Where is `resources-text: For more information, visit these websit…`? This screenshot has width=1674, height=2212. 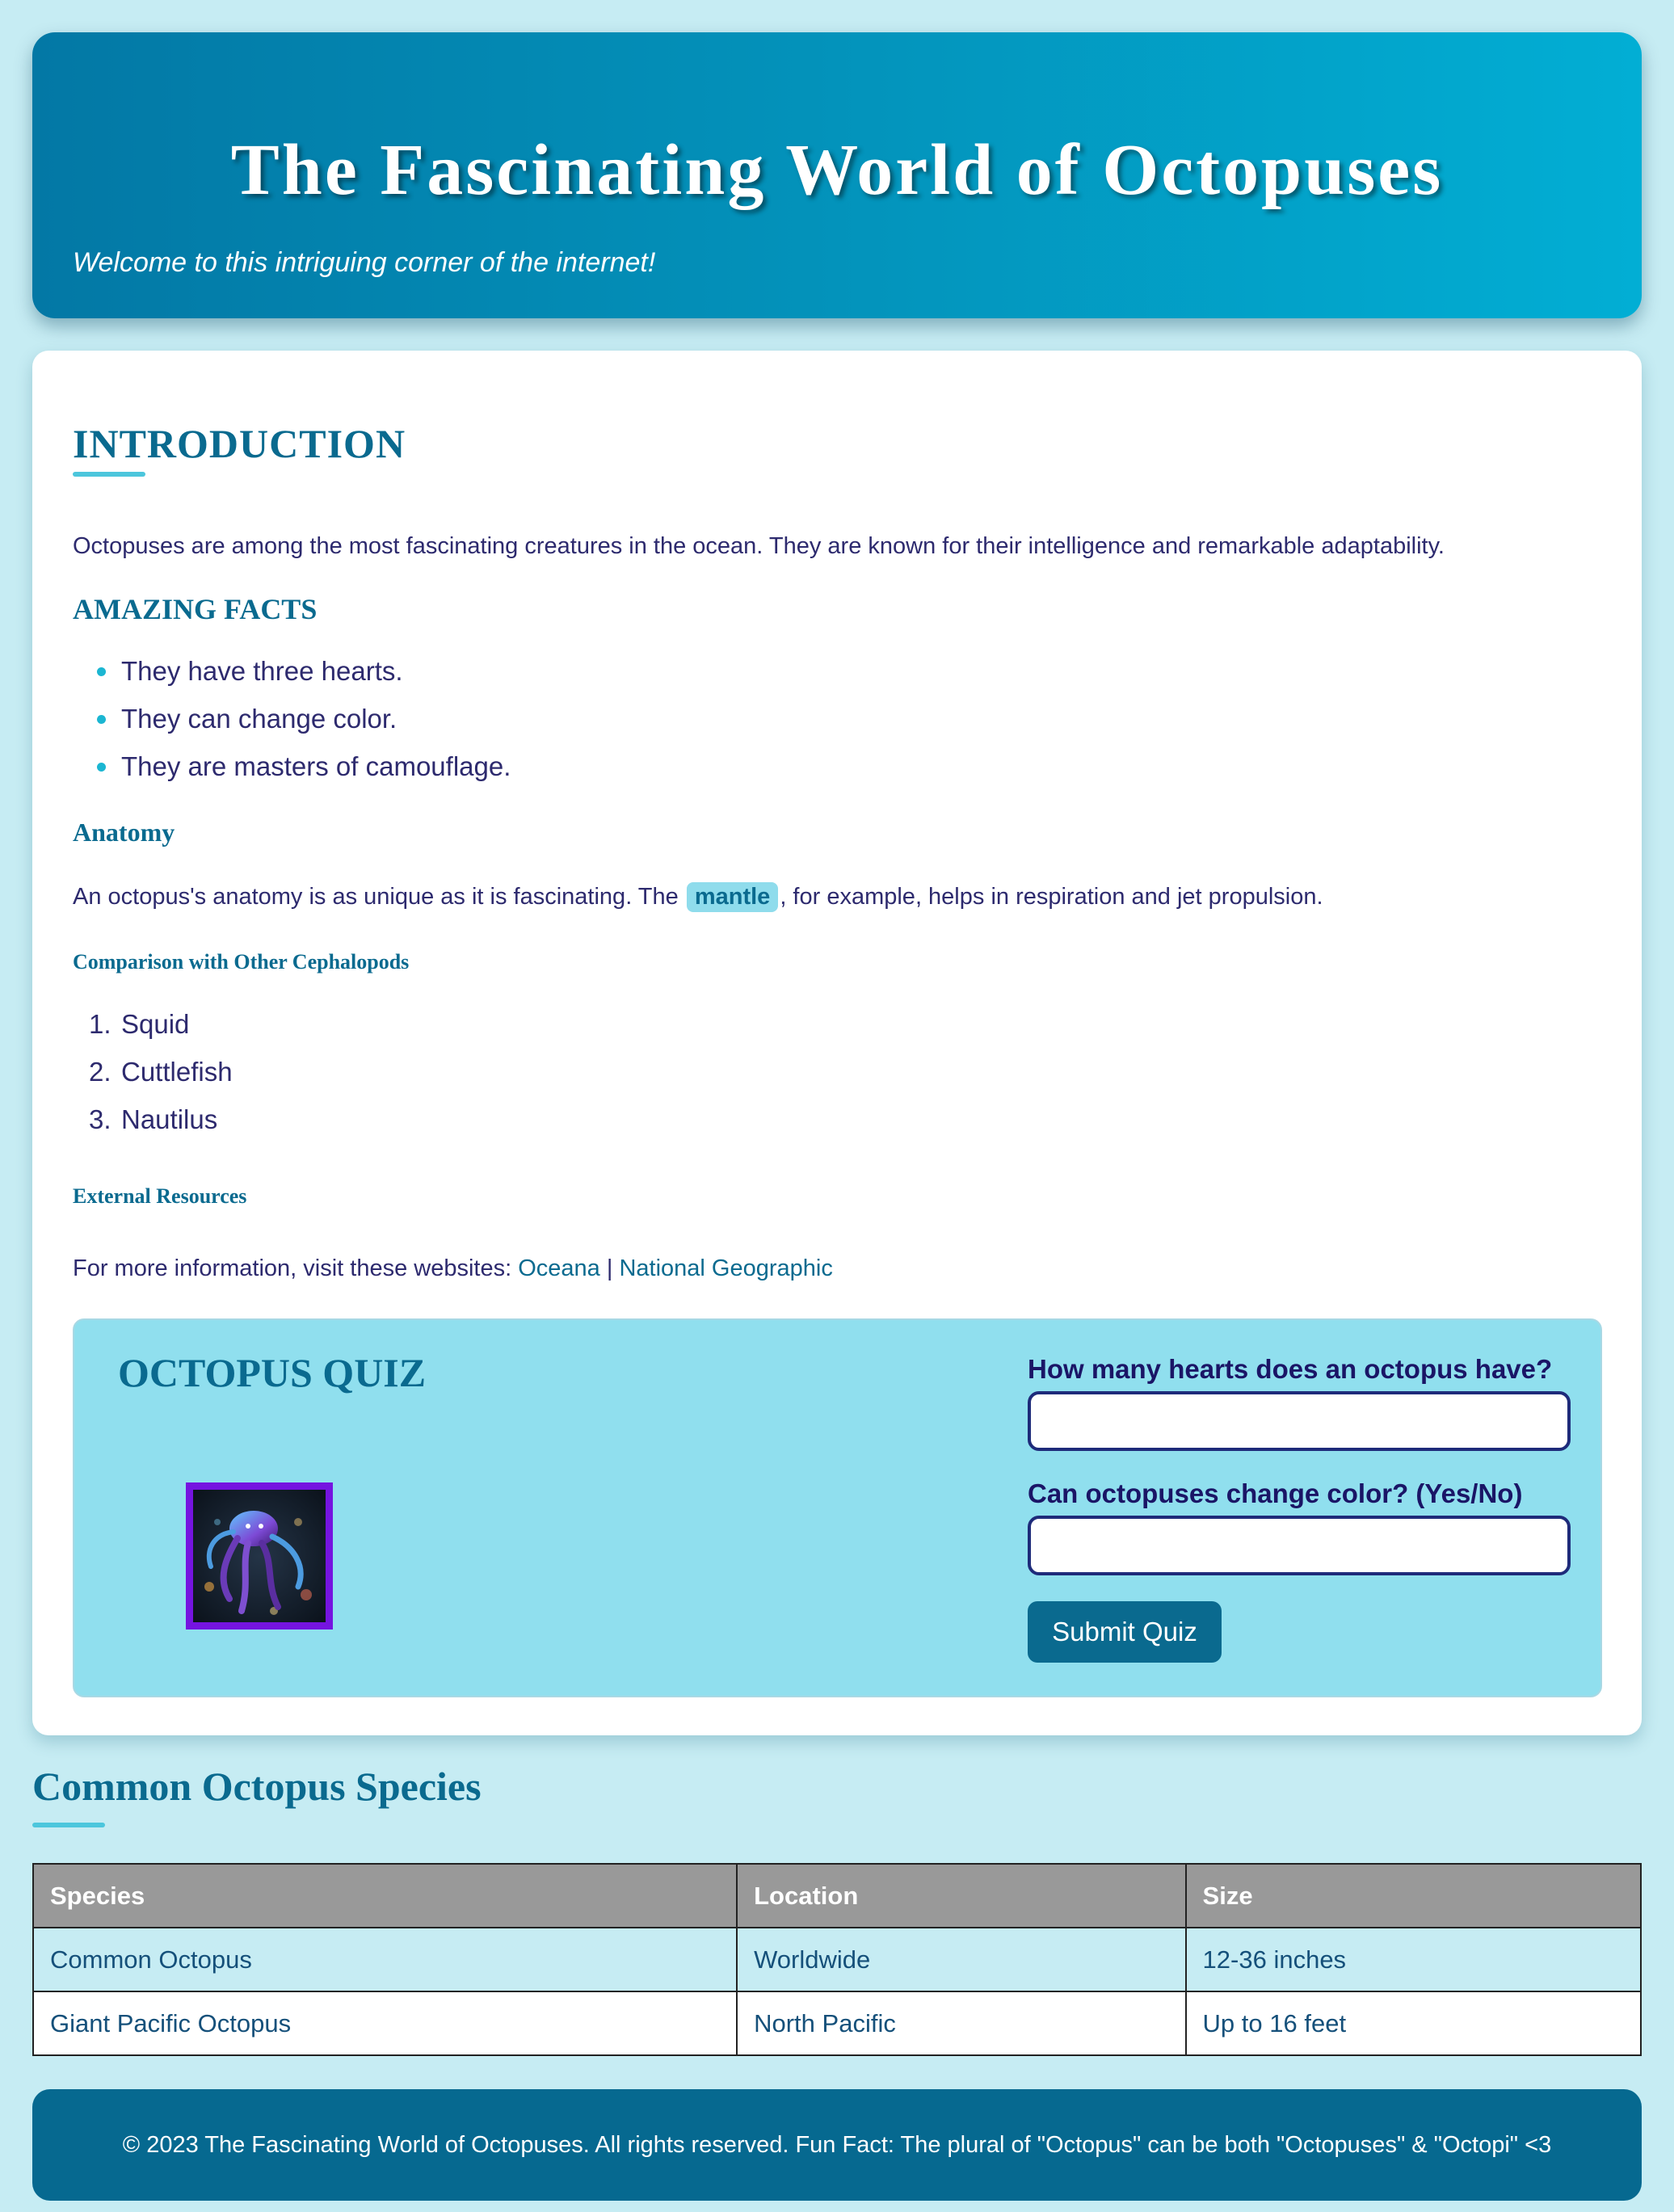
resources-text: For more information, visit these websit… is located at coordinates (453, 1269).